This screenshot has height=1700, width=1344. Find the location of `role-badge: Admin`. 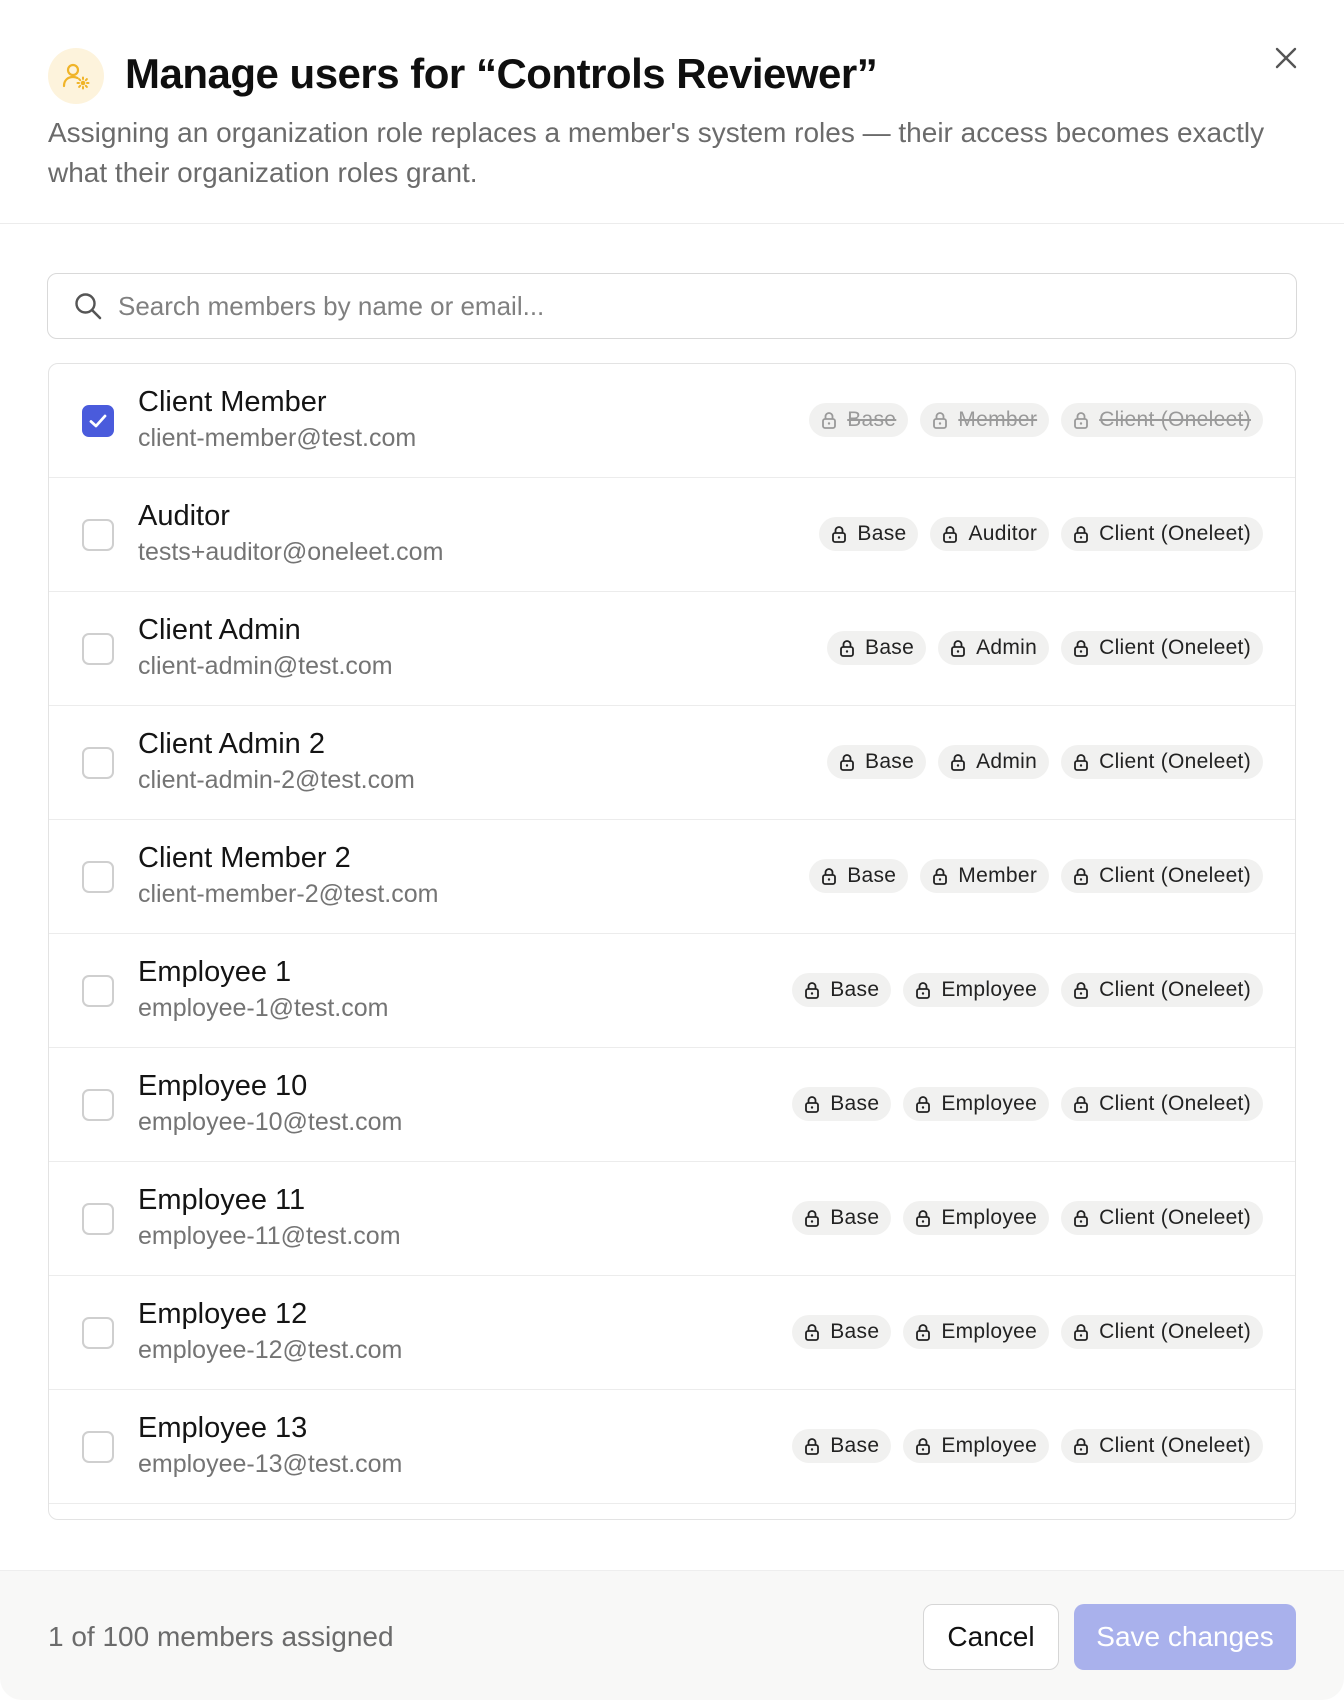

role-badge: Admin is located at coordinates (994, 648).